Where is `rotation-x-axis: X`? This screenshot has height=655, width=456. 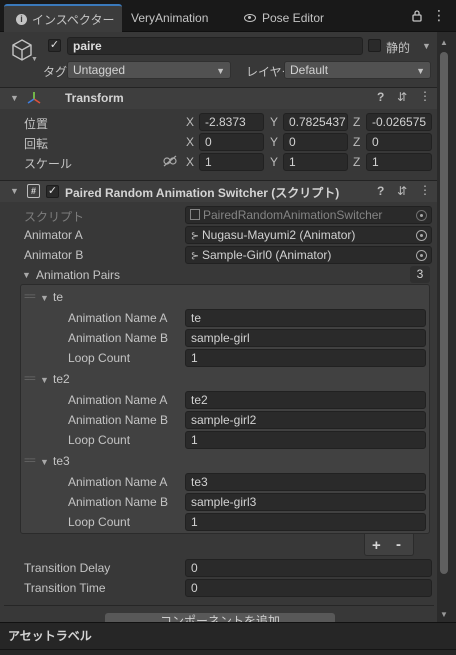 rotation-x-axis: X is located at coordinates (190, 142).